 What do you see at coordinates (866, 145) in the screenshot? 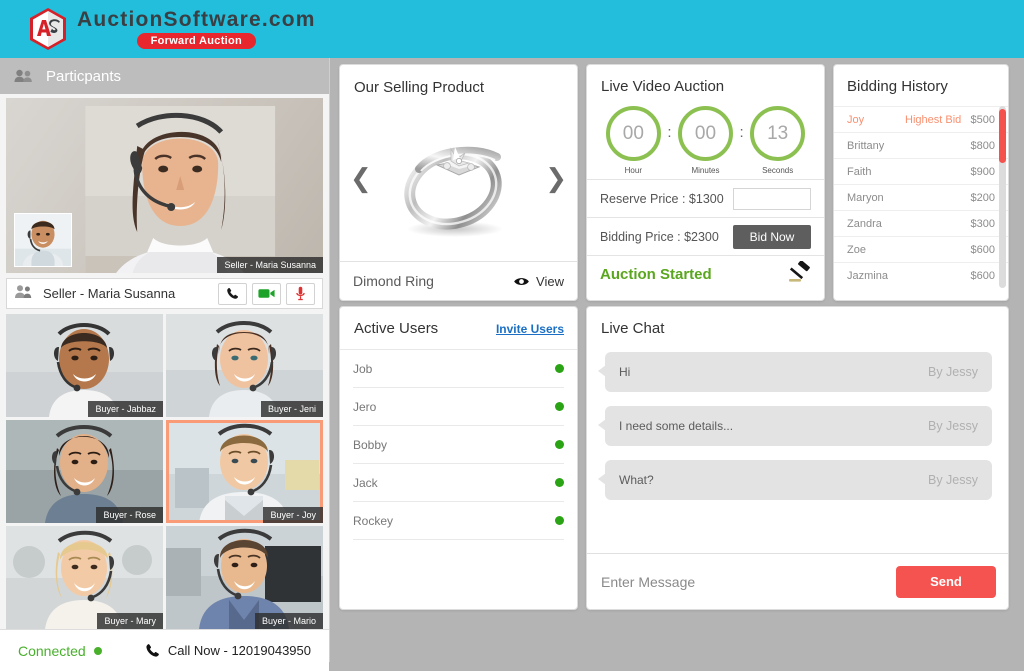
I see `bidder-name: Brittany` at bounding box center [866, 145].